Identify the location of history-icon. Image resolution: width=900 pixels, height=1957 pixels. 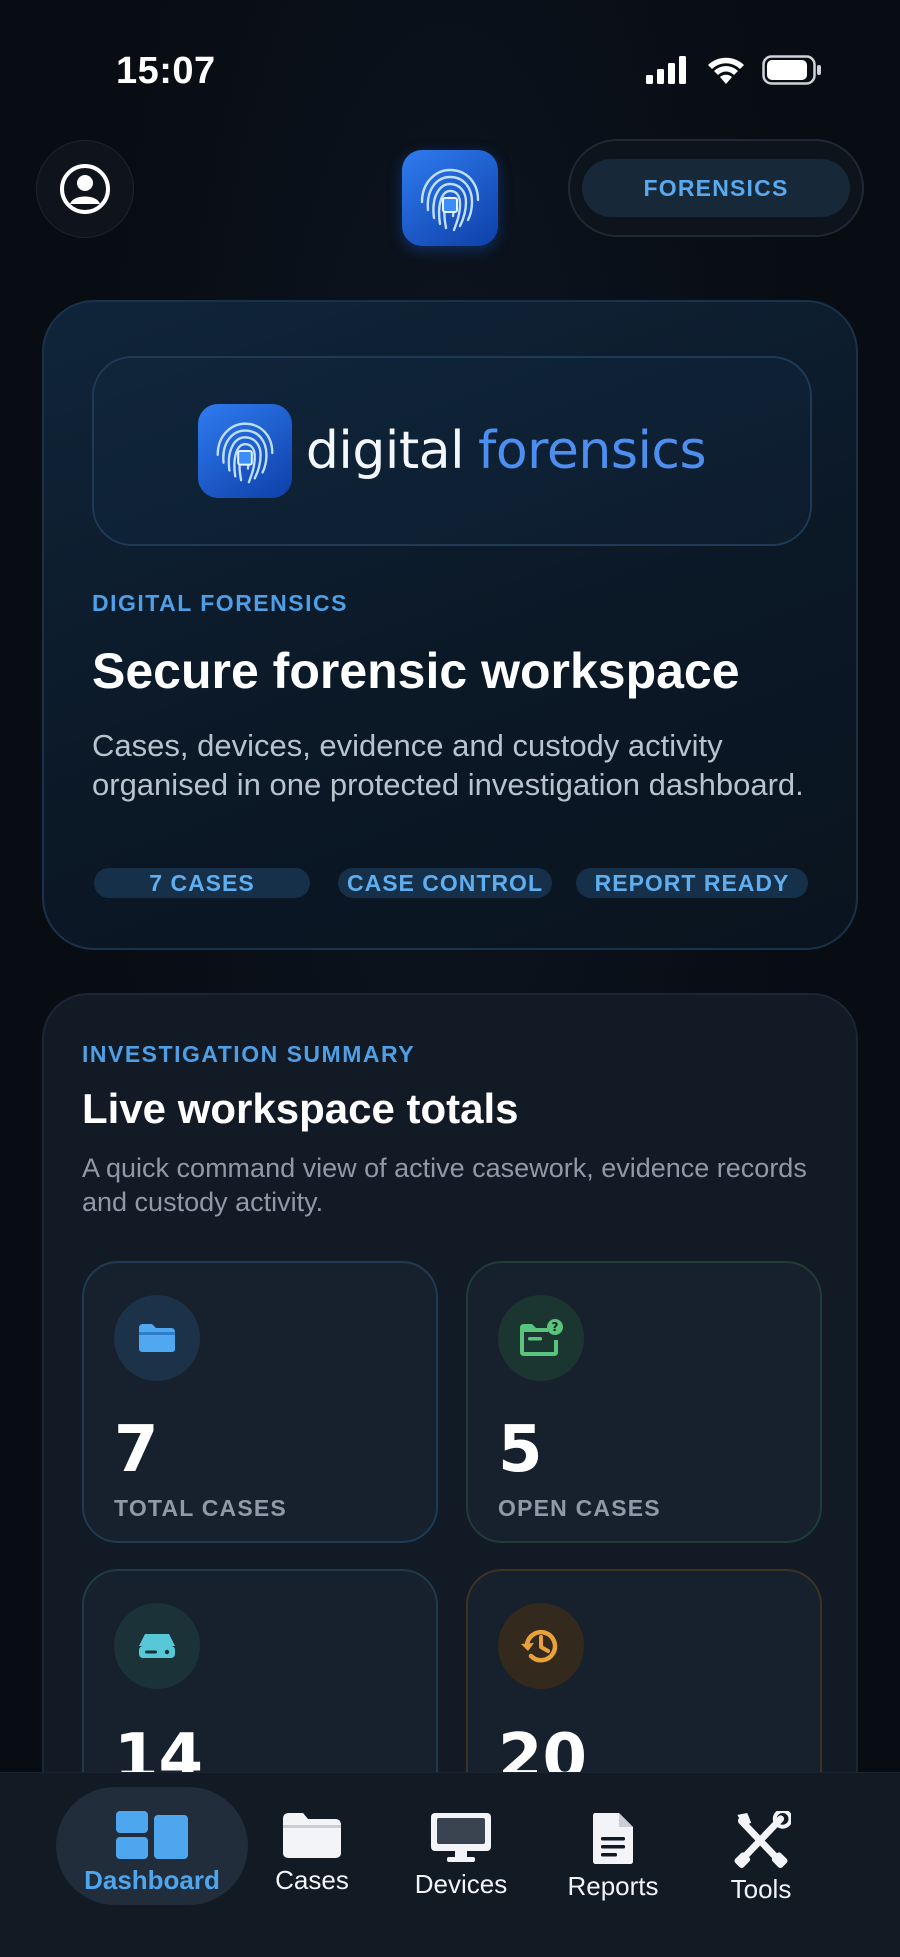
(539, 1646).